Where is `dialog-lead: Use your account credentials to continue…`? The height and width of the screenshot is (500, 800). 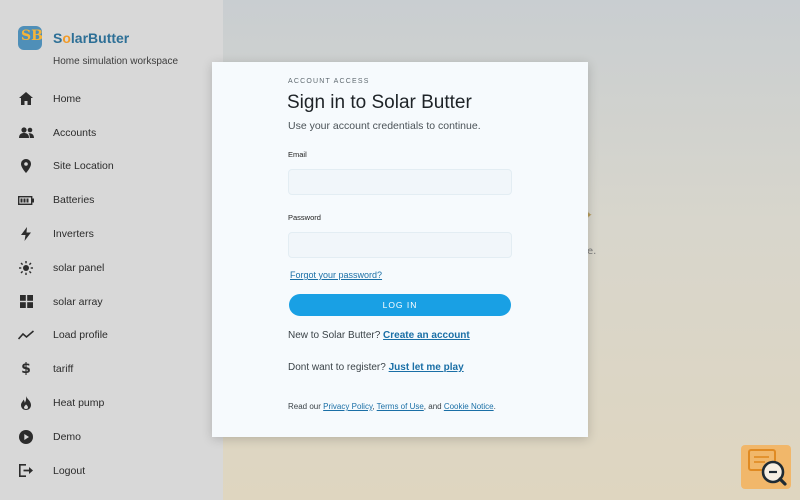
dialog-lead: Use your account credentials to continue… is located at coordinates (384, 126).